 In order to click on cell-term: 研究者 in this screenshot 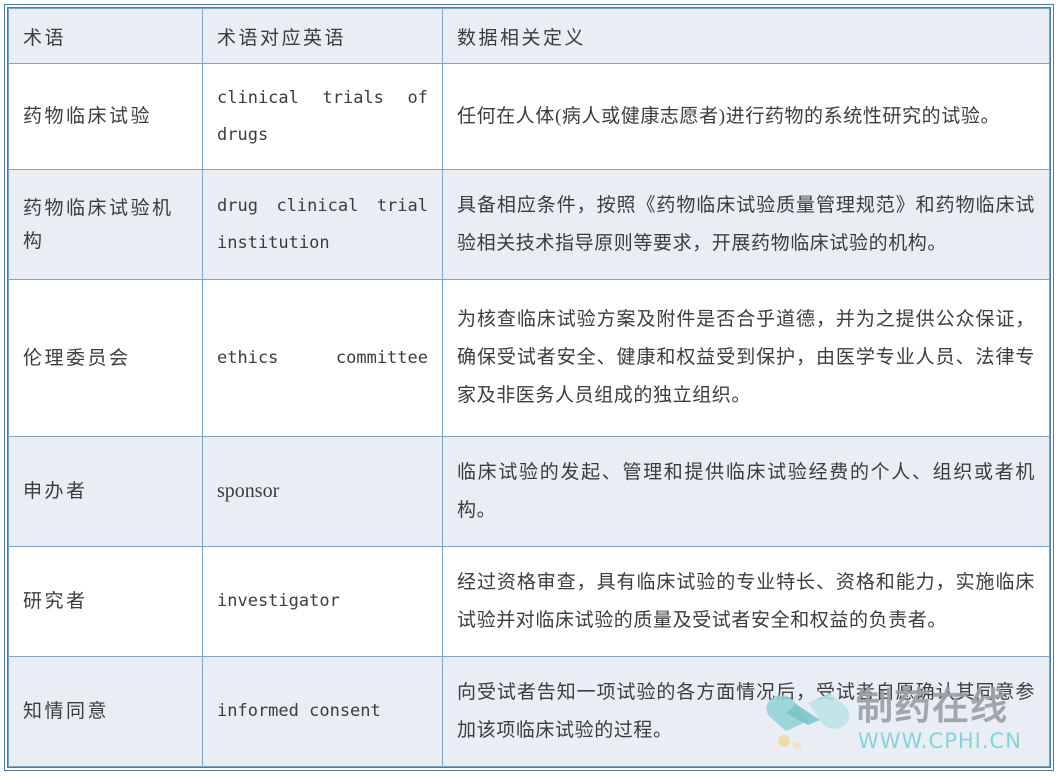, I will do `click(105, 602)`.